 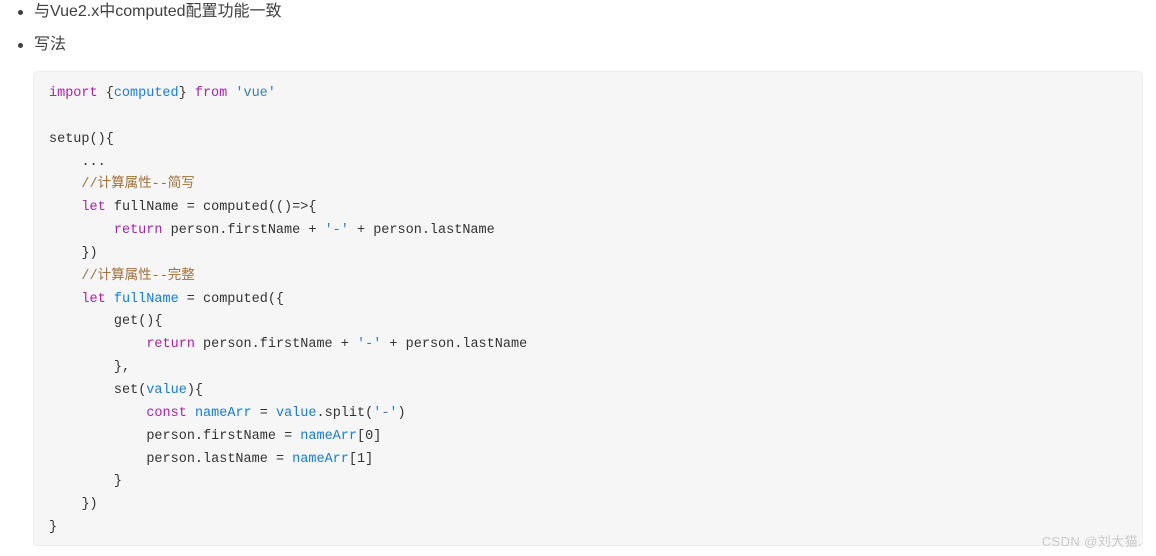 What do you see at coordinates (264, 436) in the screenshot?
I see `code-line: person.firstName = nameArr[0]` at bounding box center [264, 436].